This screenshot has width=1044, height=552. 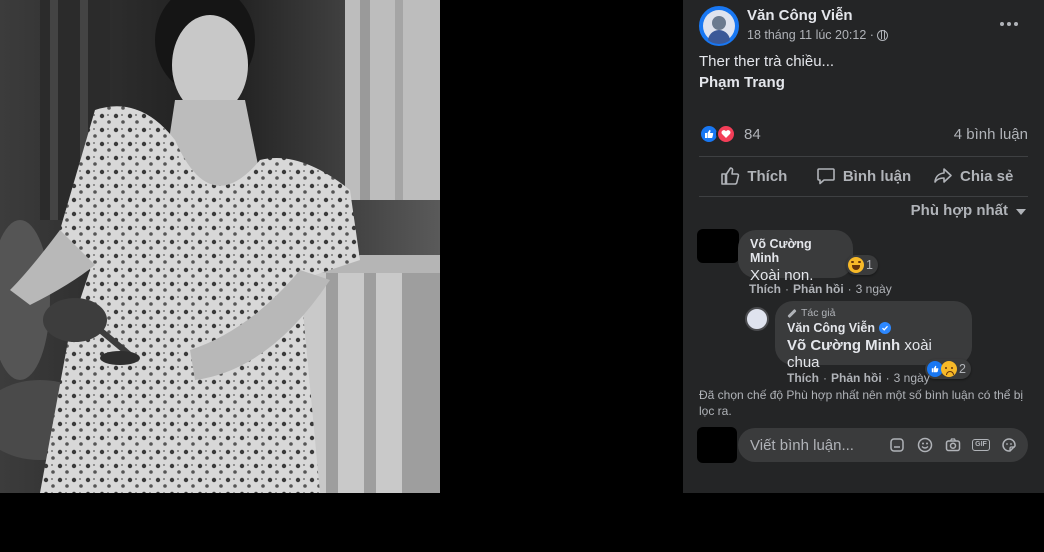 I want to click on comment-count: 4 bình luận, so click(x=991, y=134).